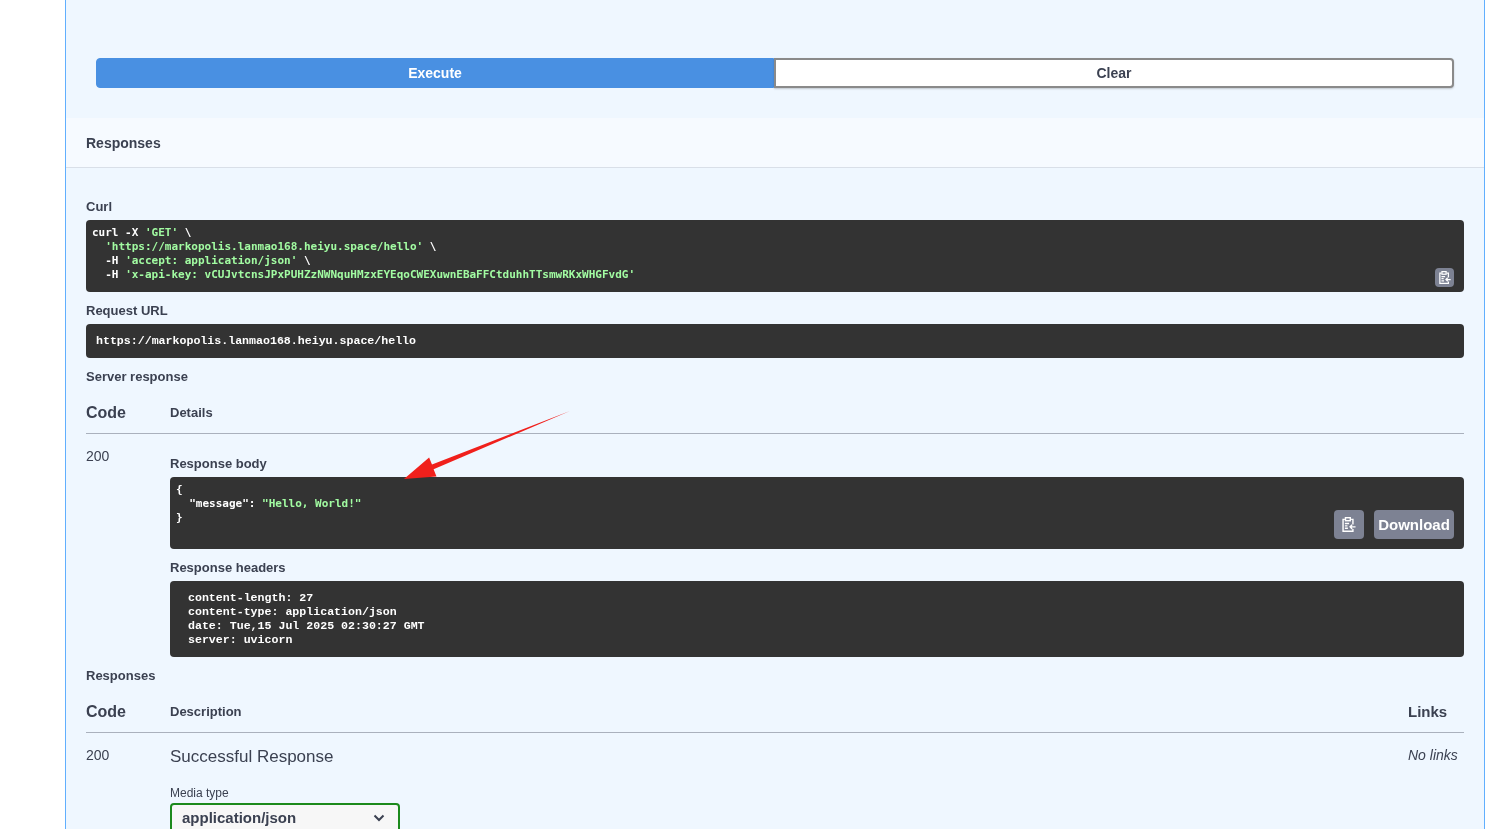 The image size is (1494, 829). I want to click on request-url: https://markopolis.lanmao168.heiyu.space/hello, so click(775, 341).